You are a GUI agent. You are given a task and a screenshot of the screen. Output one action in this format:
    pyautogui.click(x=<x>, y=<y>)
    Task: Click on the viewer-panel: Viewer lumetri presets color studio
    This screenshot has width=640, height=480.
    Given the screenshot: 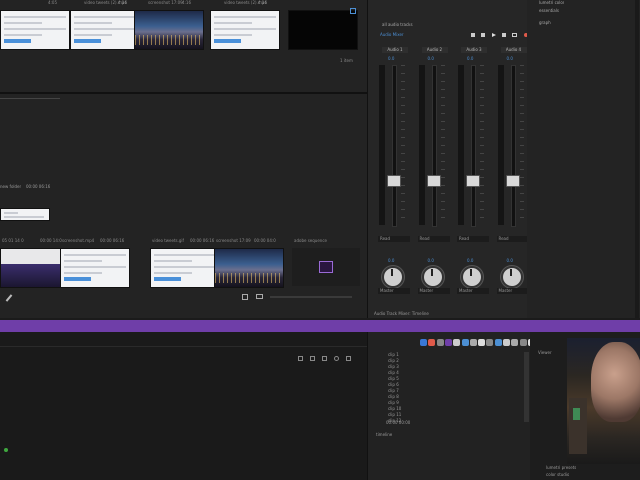 What is the action you would take?
    pyautogui.click(x=585, y=406)
    